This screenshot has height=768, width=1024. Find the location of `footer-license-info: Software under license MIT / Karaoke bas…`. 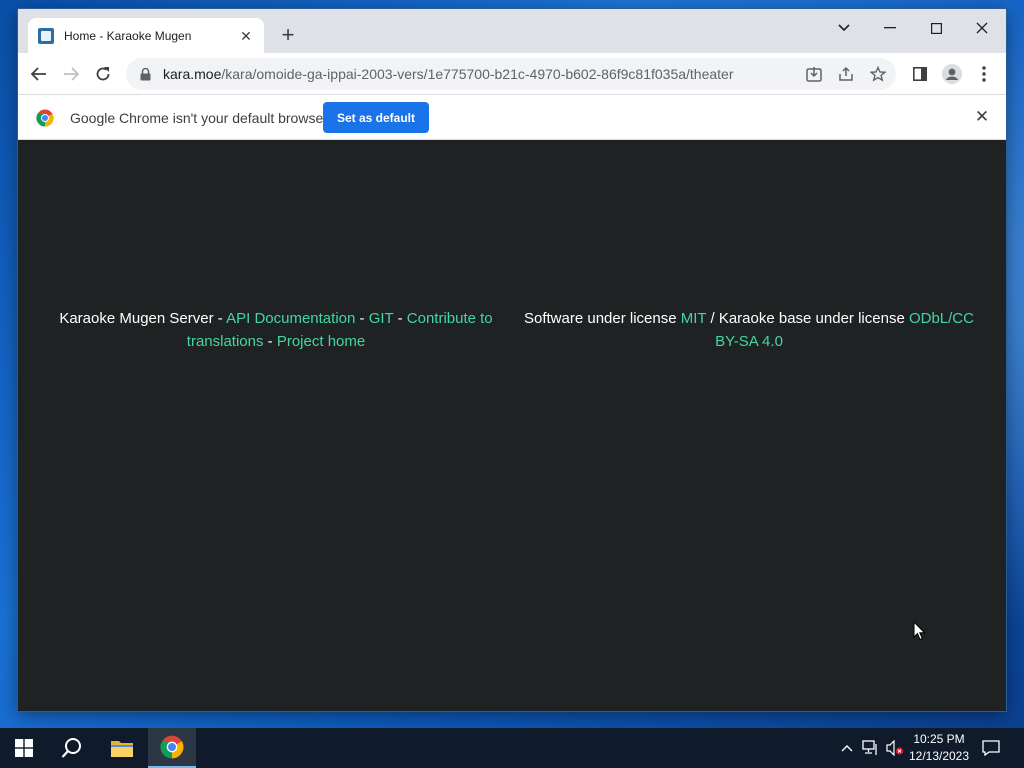

footer-license-info: Software under license MIT / Karaoke bas… is located at coordinates (749, 330).